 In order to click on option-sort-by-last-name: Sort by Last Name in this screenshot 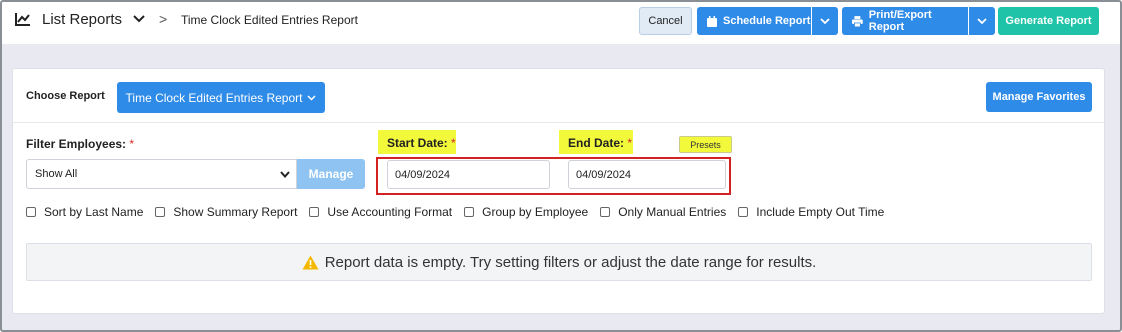, I will do `click(84, 212)`.